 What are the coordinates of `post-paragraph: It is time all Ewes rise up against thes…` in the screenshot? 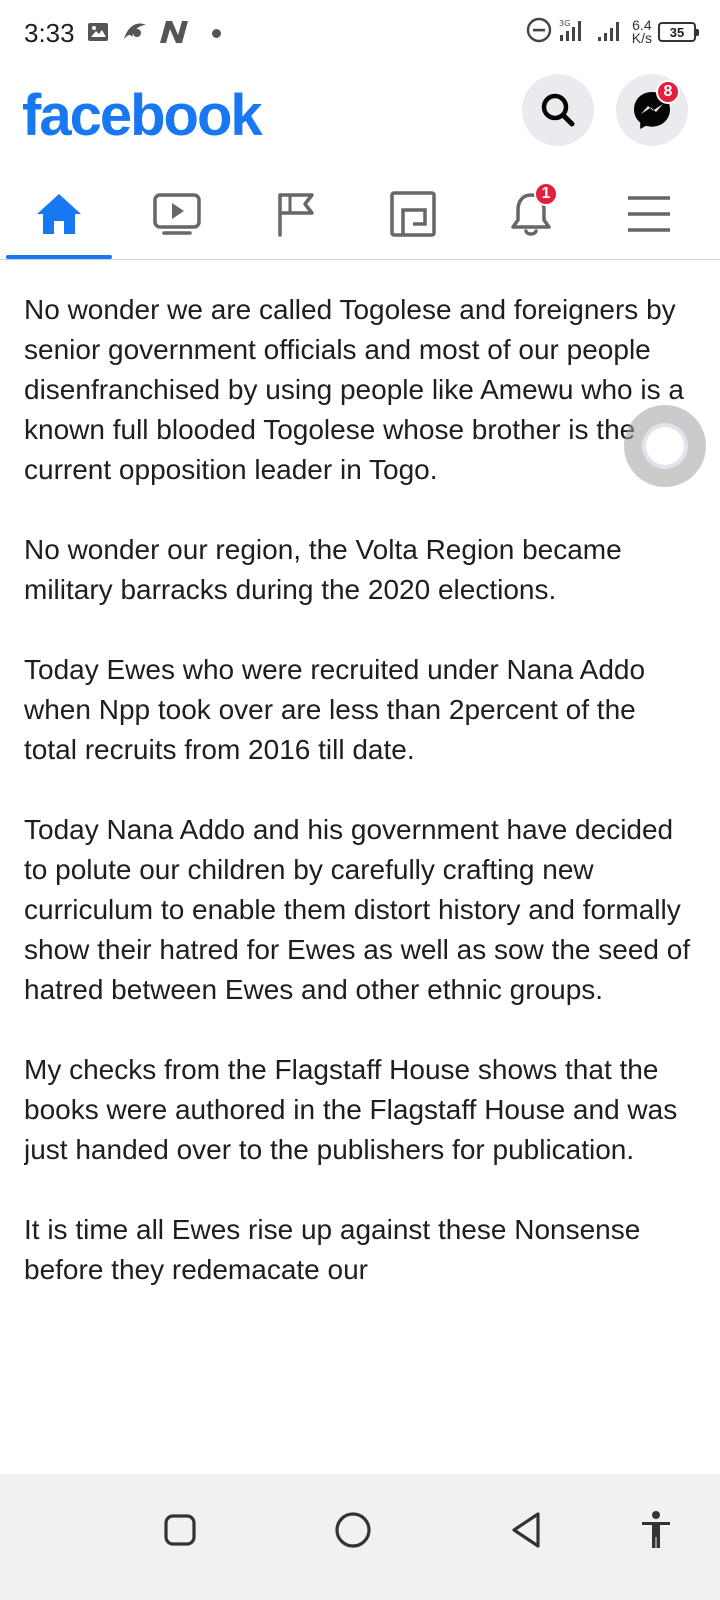 It's located at (332, 1249).